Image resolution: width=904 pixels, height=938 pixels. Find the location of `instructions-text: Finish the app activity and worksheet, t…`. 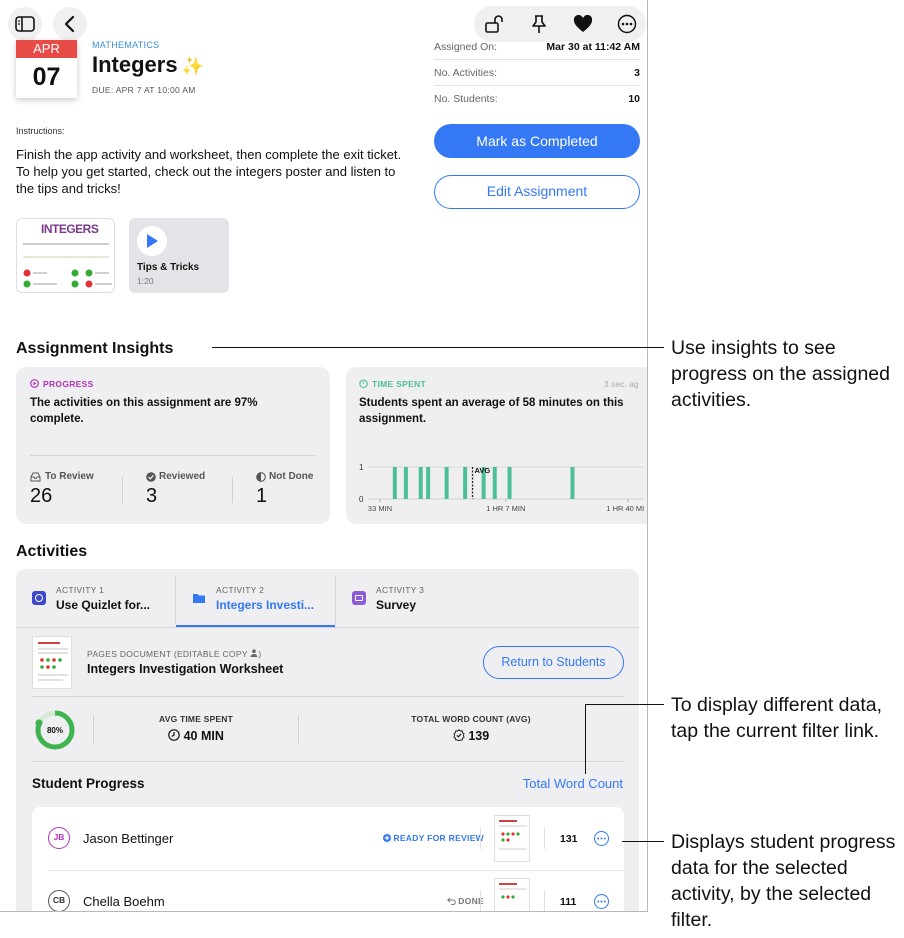

instructions-text: Finish the app activity and worksheet, t… is located at coordinates (209, 171).